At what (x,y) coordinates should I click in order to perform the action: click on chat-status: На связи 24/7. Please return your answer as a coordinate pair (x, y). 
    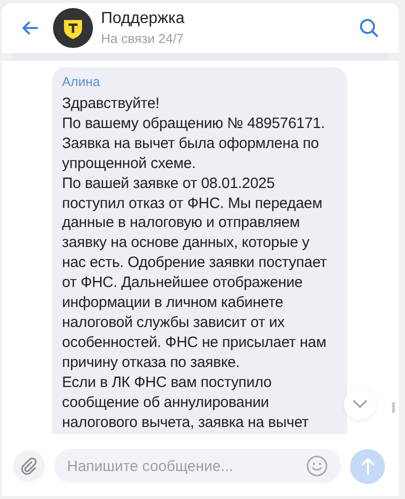
    Looking at the image, I should click on (143, 38).